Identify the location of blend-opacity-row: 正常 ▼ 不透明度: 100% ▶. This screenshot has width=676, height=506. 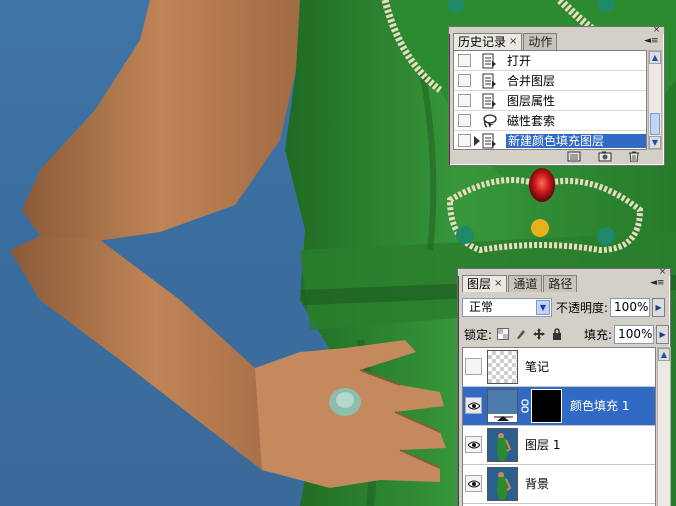
(564, 307).